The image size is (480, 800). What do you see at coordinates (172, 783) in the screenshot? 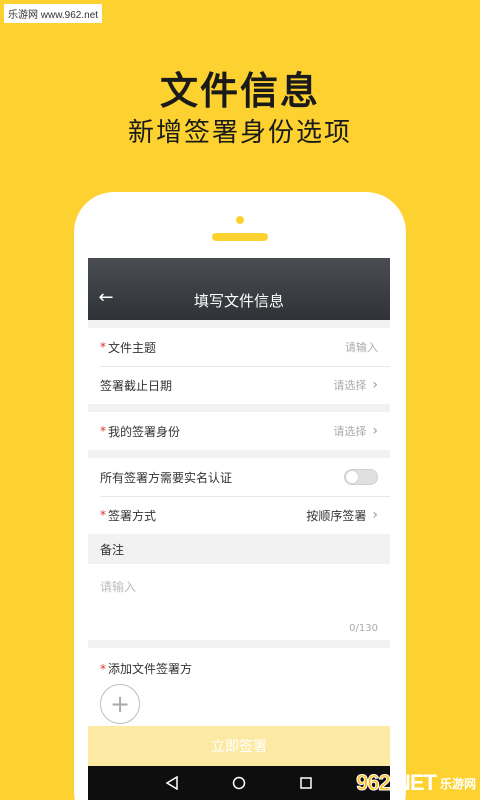
I see `nav-back-icon` at bounding box center [172, 783].